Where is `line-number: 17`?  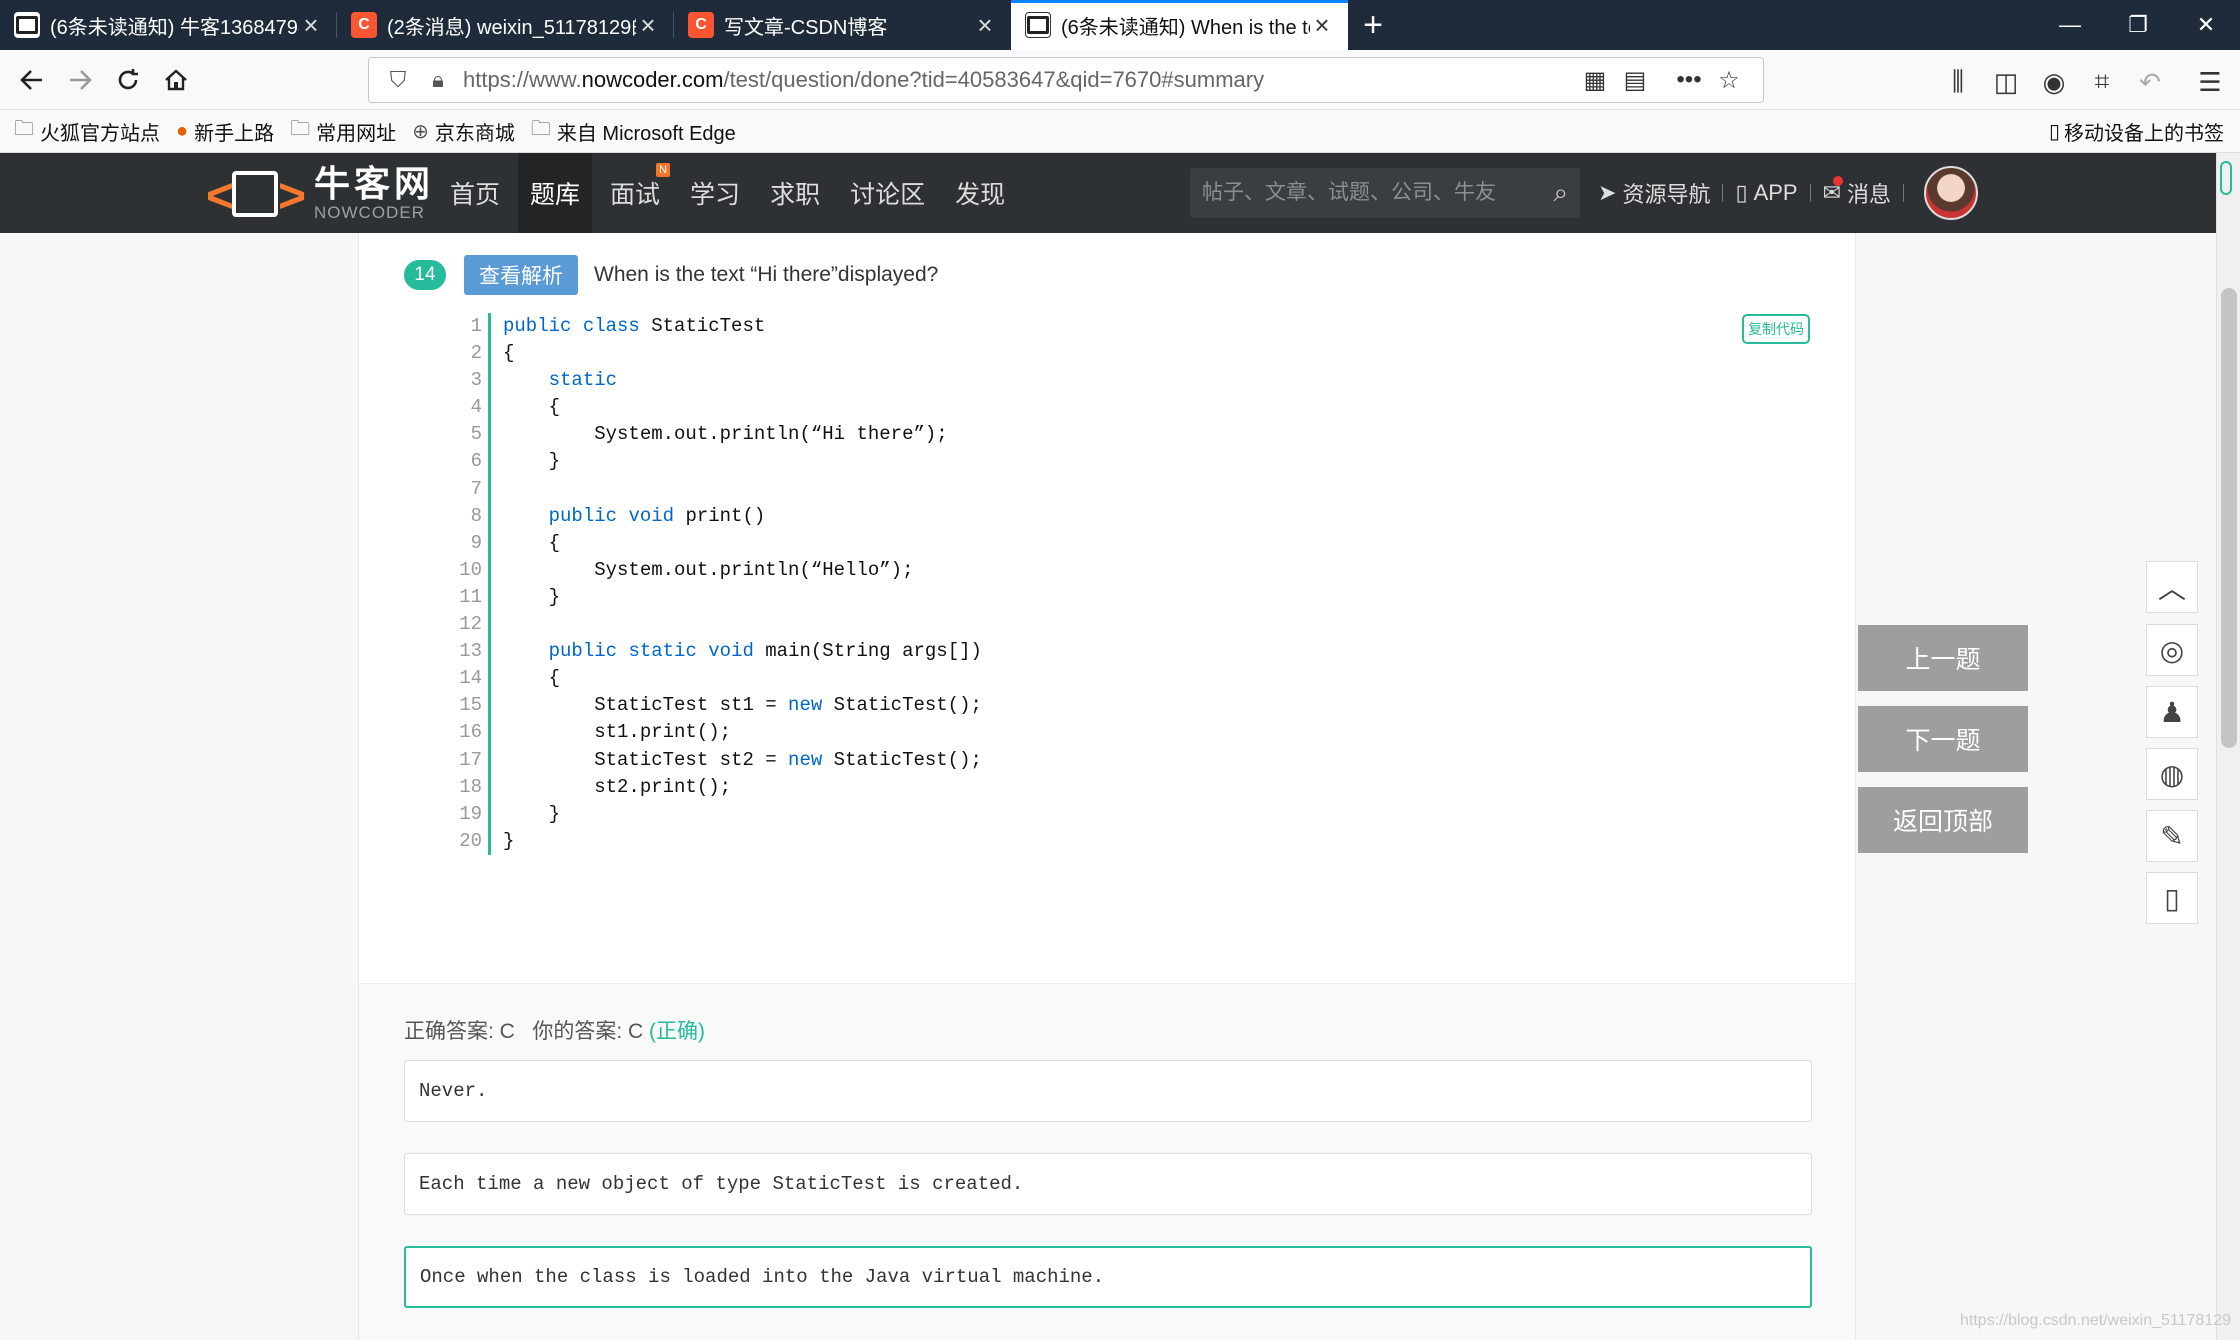
line-number: 17 is located at coordinates (471, 760).